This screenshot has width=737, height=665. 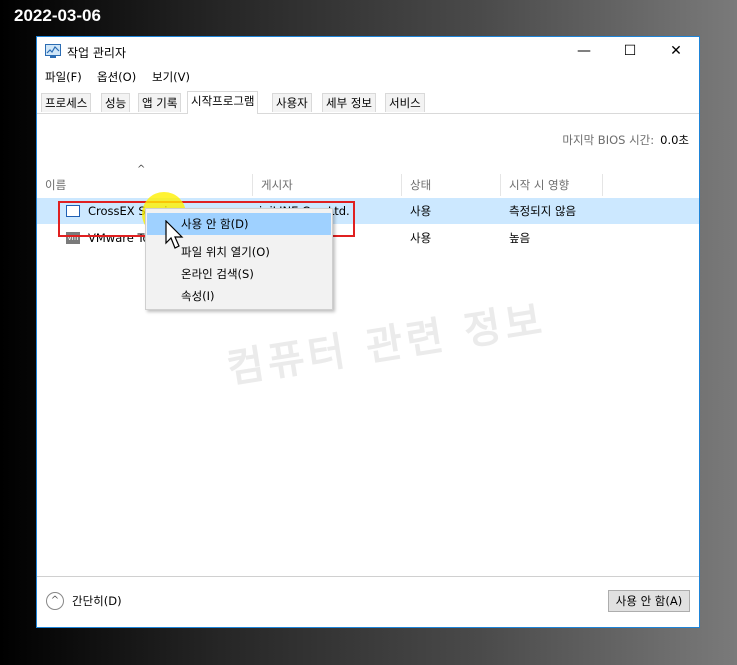 I want to click on tab-bar: 프로세스 성능 앱 기록 시작프로그램 사용자 세부 정보 서비스, so click(x=368, y=102).